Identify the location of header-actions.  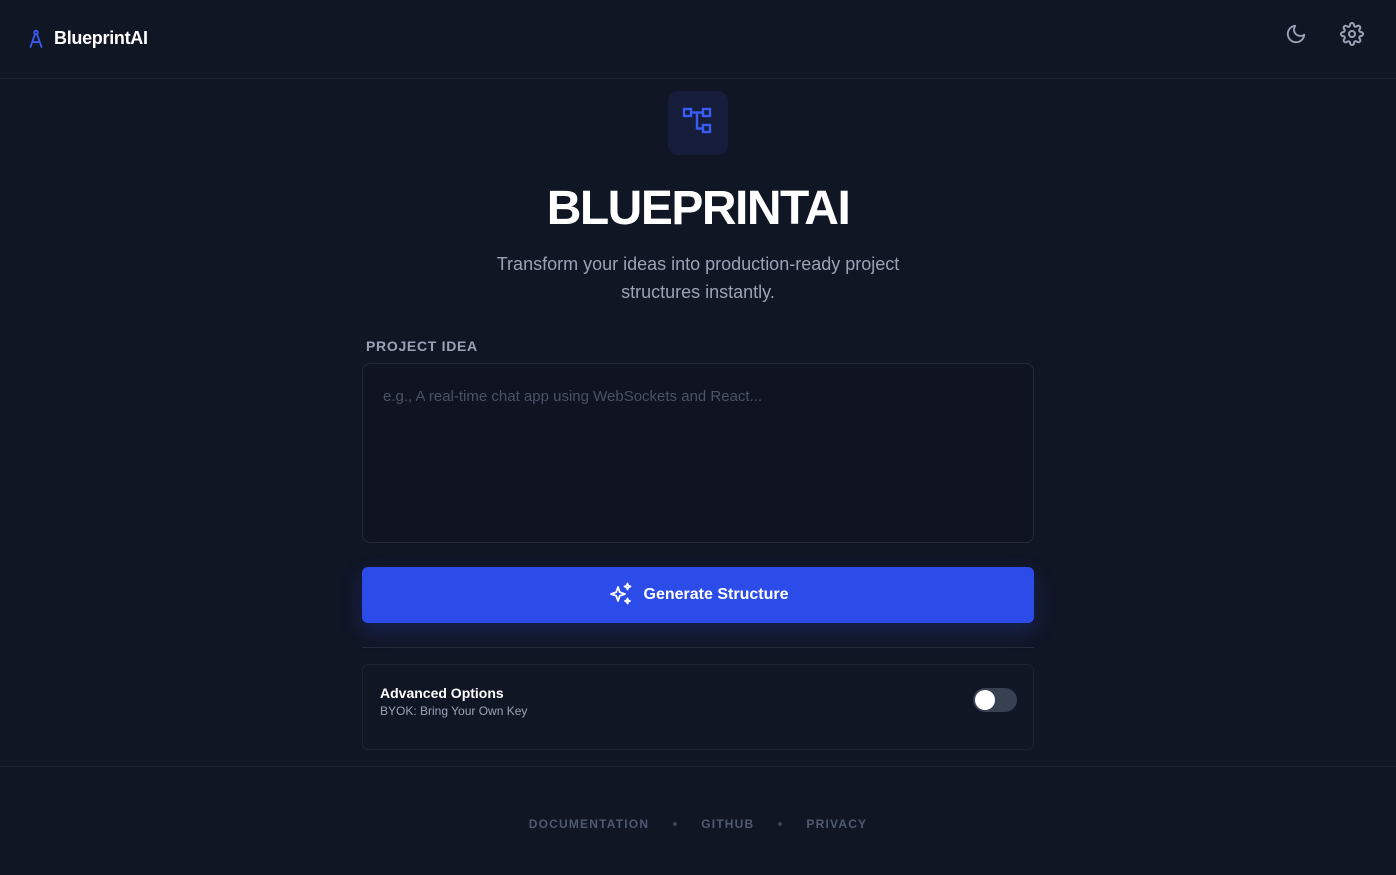
(1324, 36).